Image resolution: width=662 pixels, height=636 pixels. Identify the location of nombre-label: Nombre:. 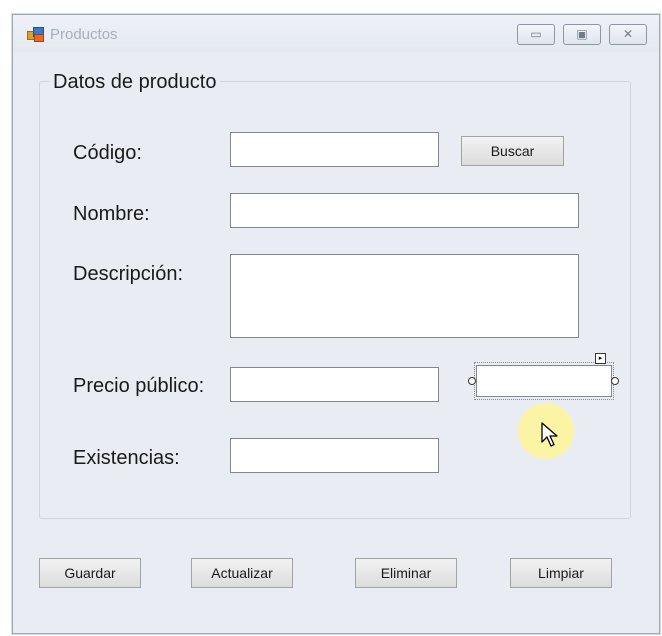
(111, 214).